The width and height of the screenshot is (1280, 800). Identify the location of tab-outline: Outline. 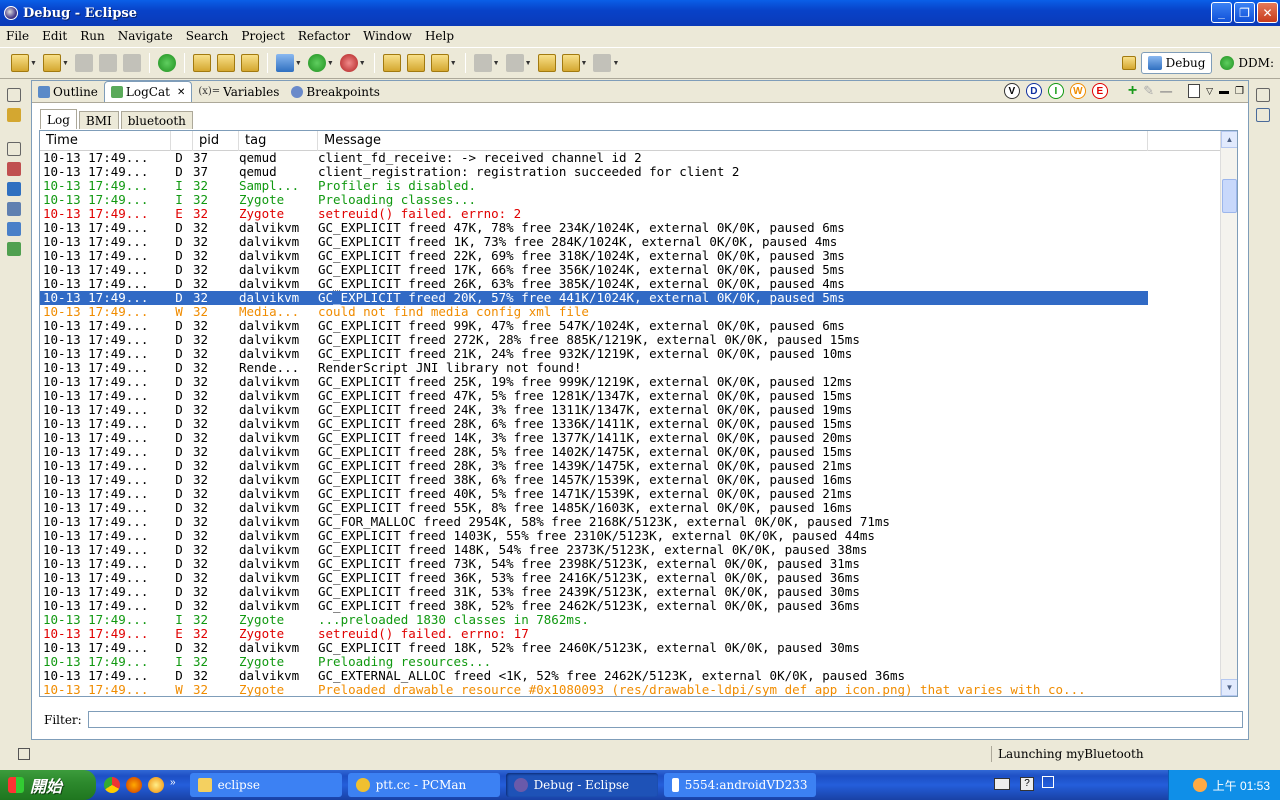
(68, 91).